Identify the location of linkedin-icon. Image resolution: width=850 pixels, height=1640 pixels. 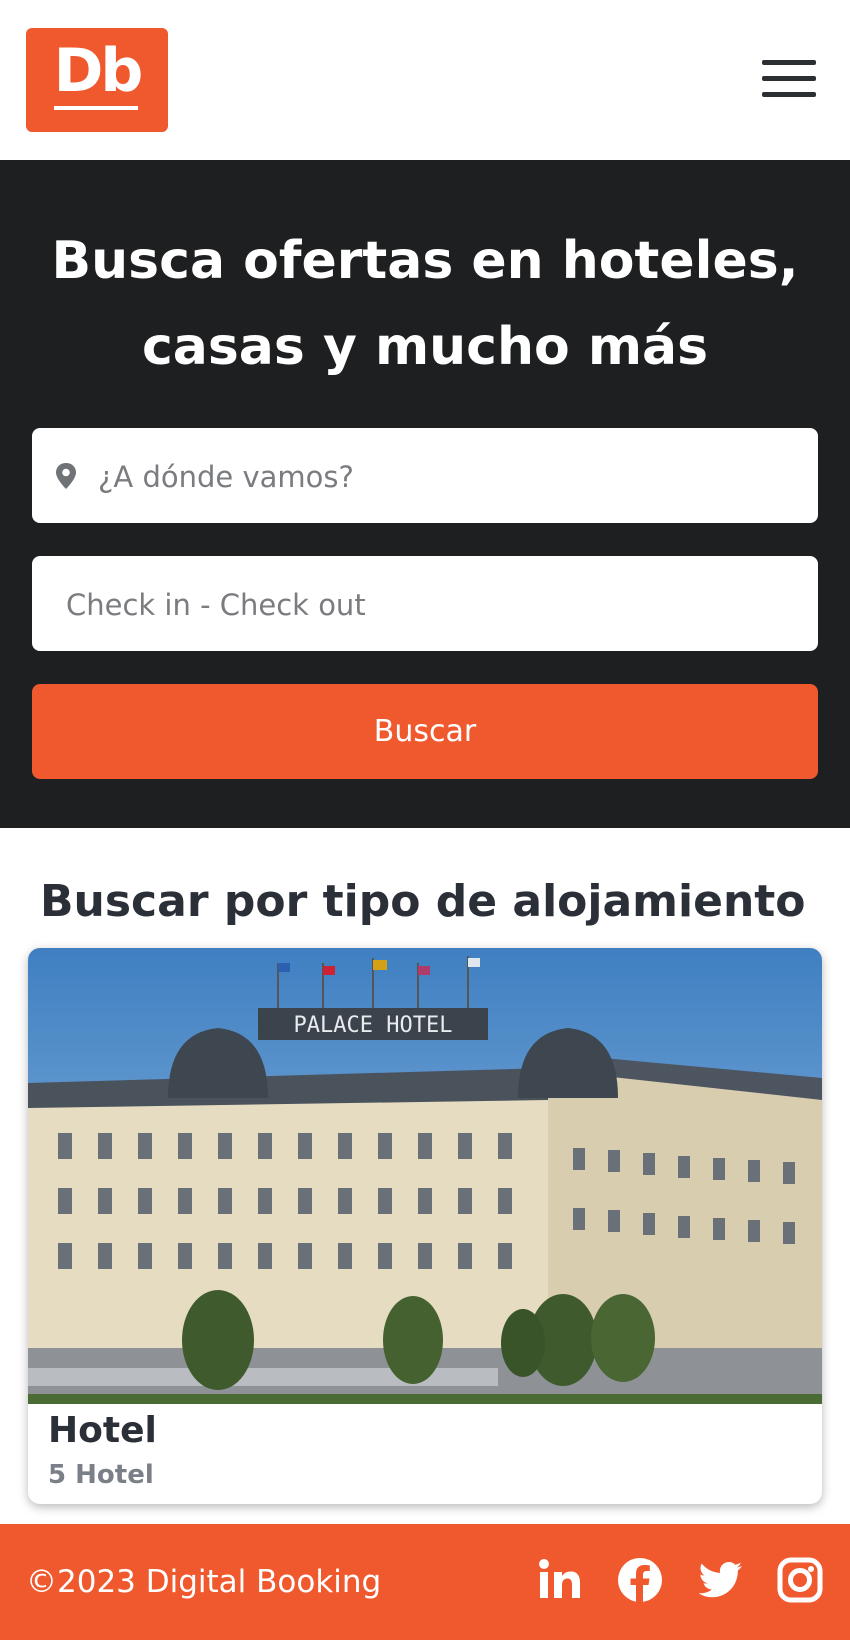
(560, 1580).